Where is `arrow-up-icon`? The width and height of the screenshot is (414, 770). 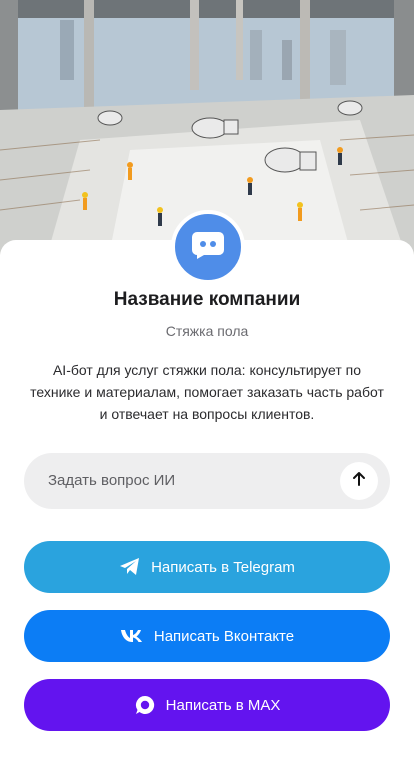 arrow-up-icon is located at coordinates (359, 481).